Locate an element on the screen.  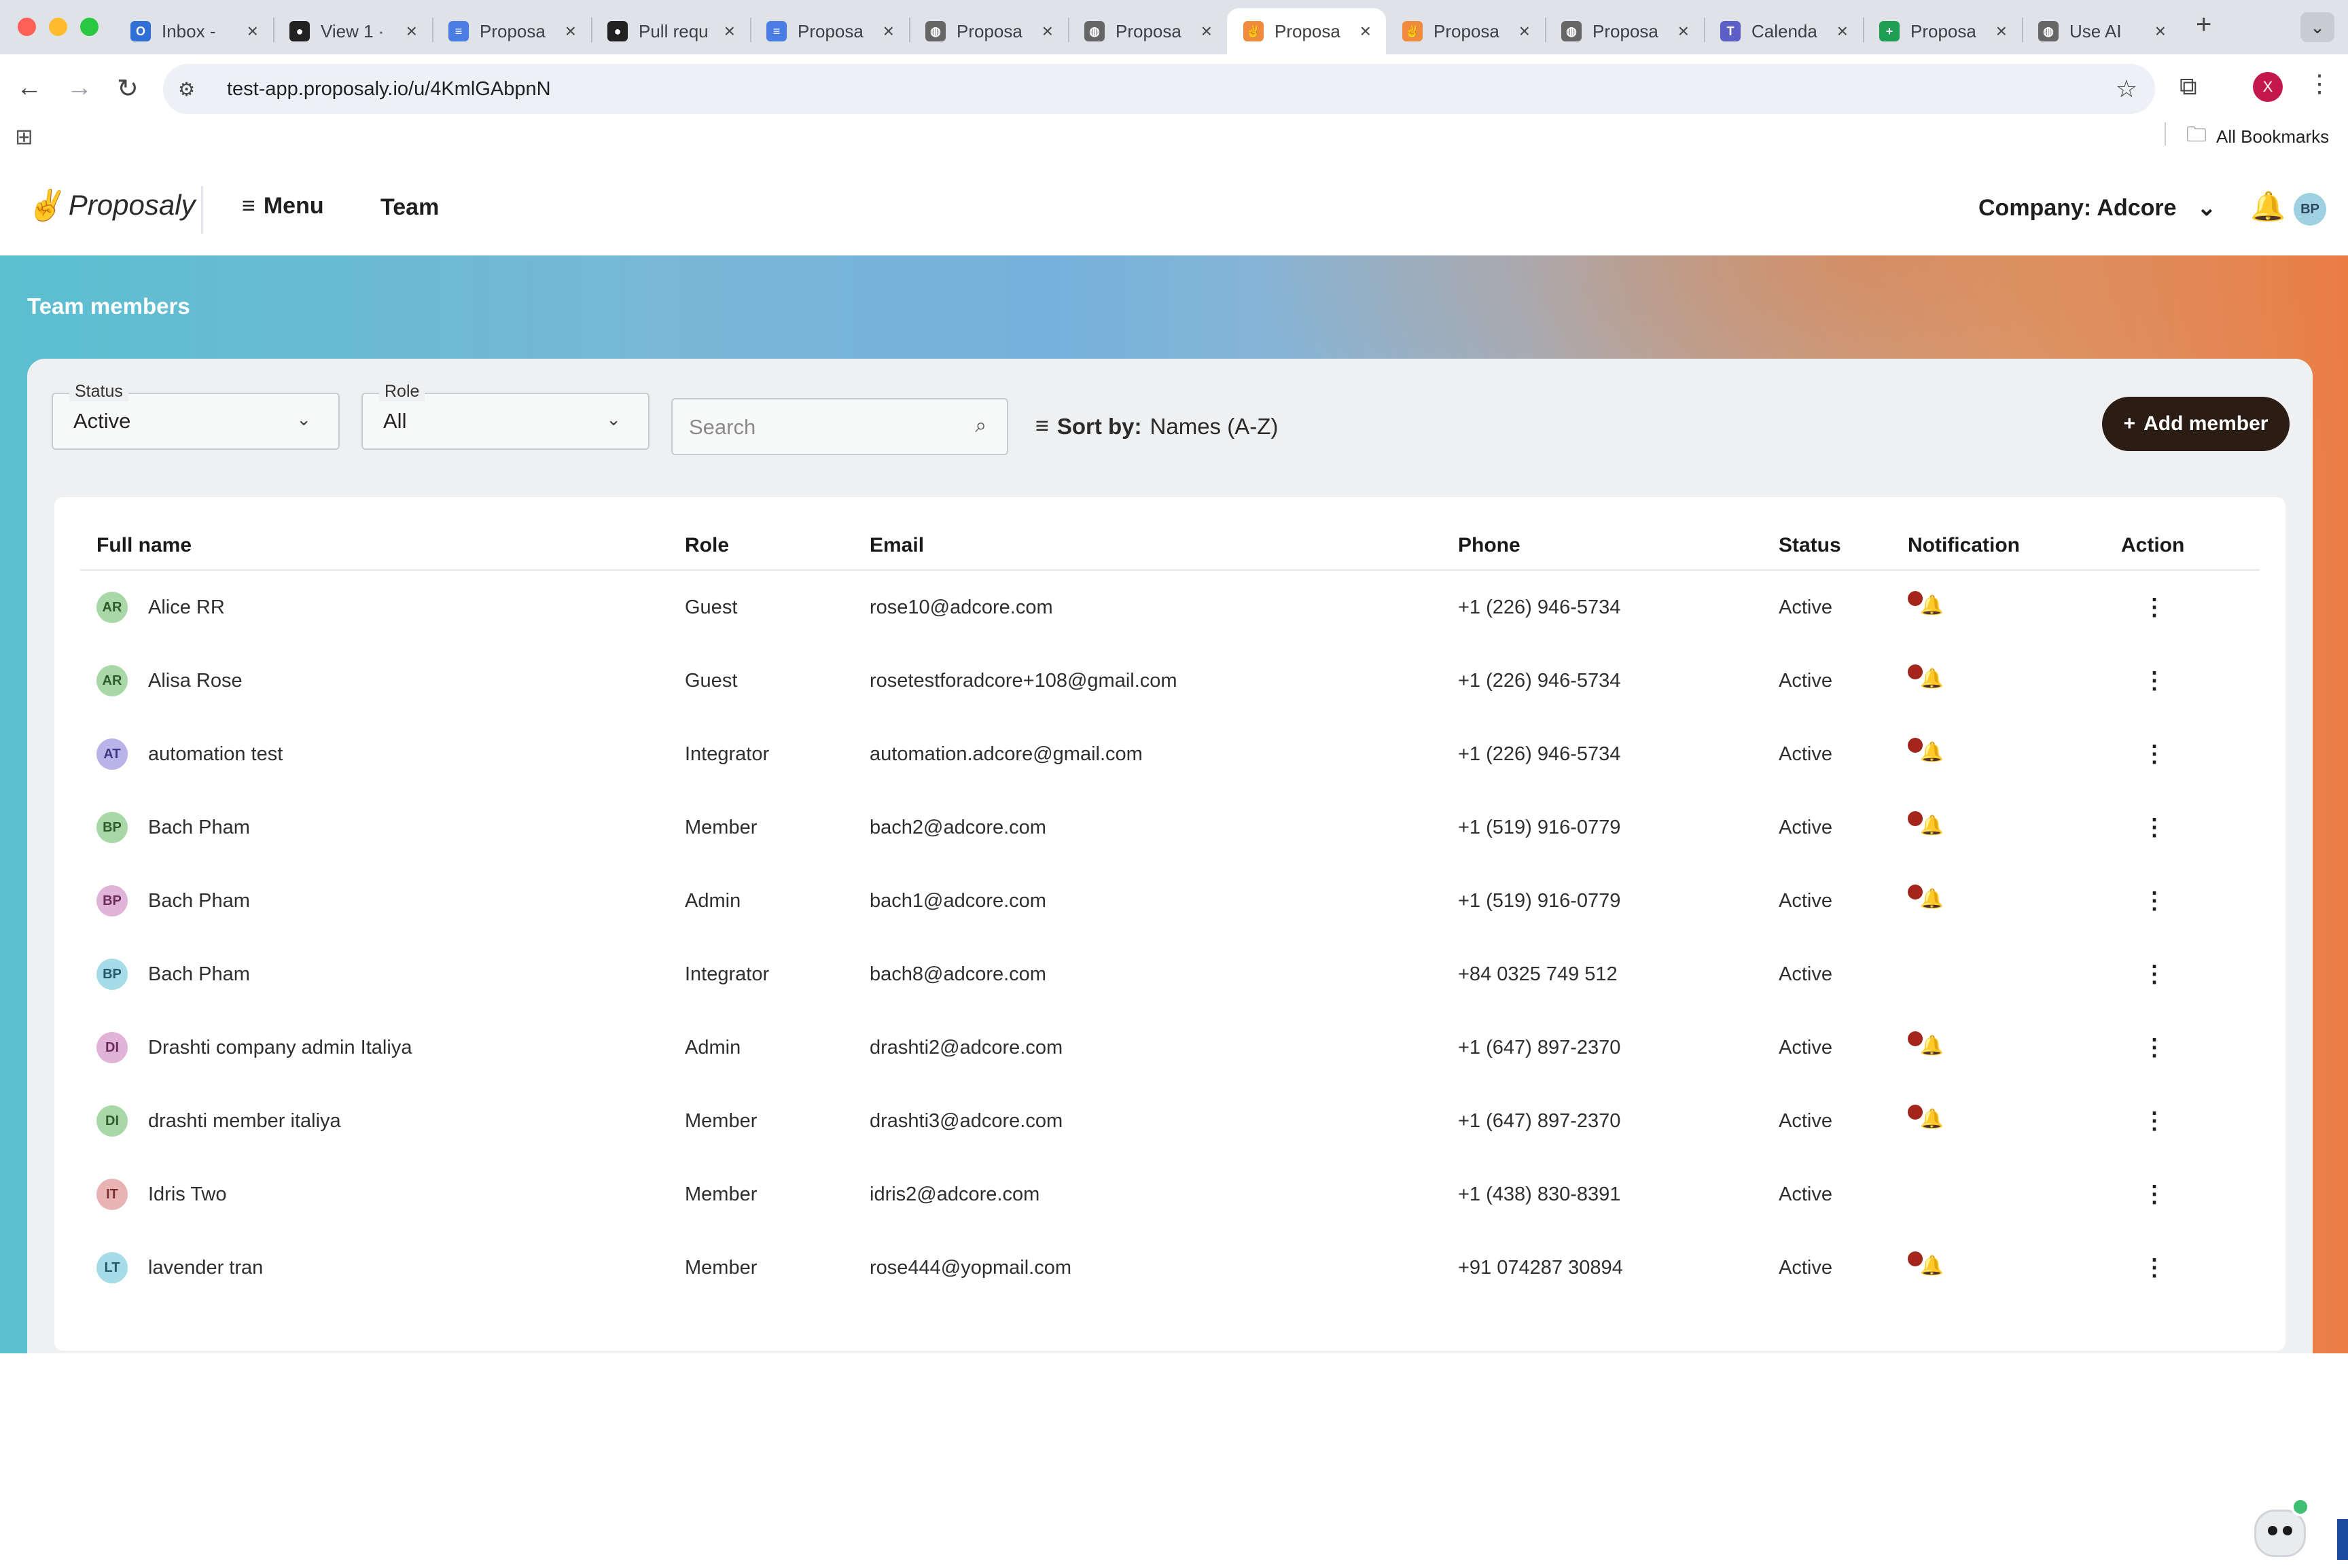
team-nav-link: Team is located at coordinates (409, 207).